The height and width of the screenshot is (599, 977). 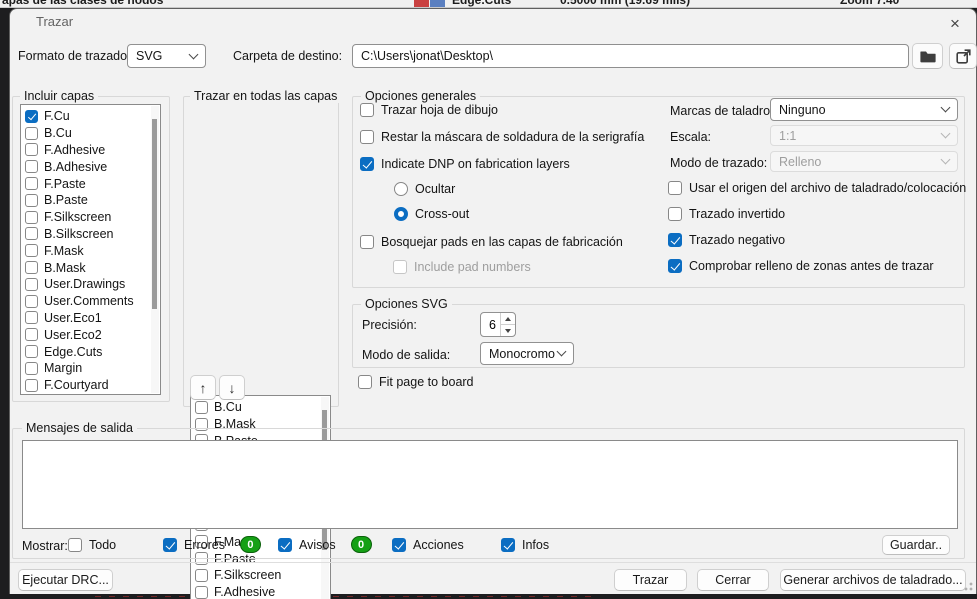 I want to click on radio-row: Cross-out, so click(x=431, y=214).